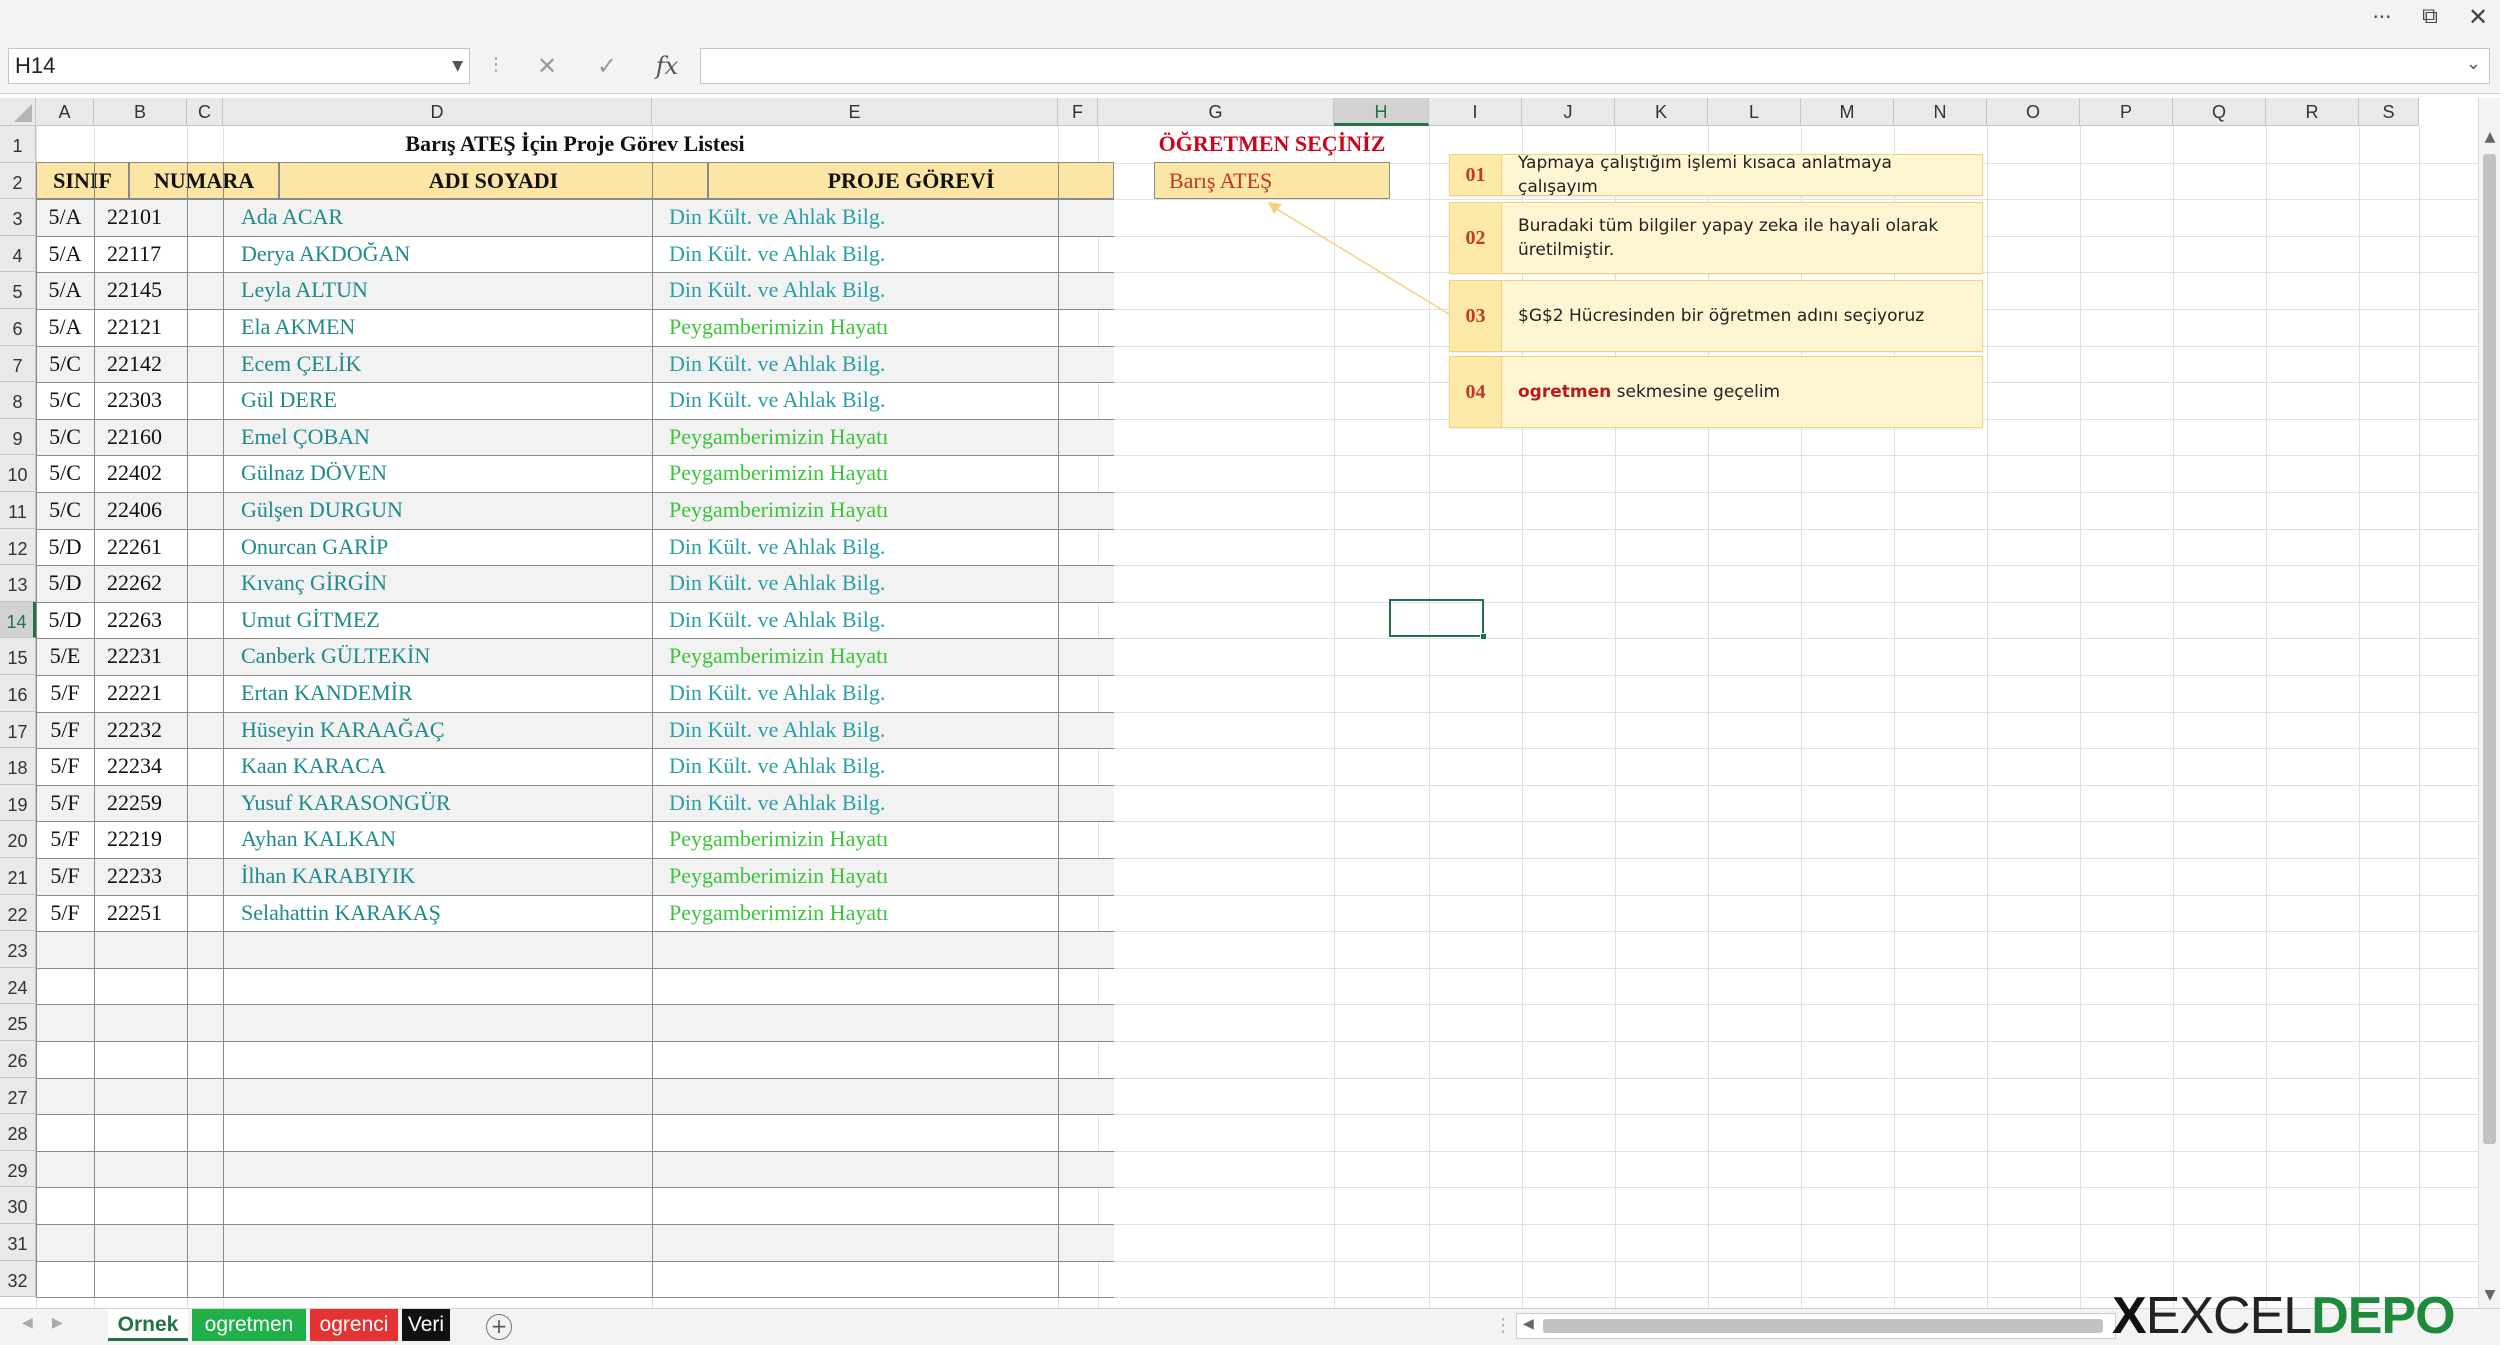 The height and width of the screenshot is (1345, 2500). I want to click on cell-numara: 22145, so click(158, 290).